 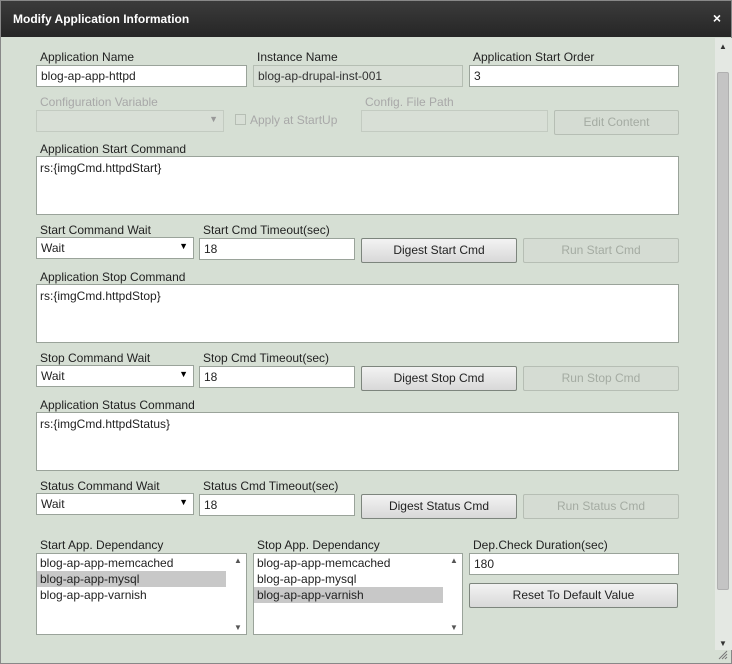 What do you see at coordinates (357, 441) in the screenshot?
I see `status-command-textarea: rs:{imgCmd.httpdStatus}` at bounding box center [357, 441].